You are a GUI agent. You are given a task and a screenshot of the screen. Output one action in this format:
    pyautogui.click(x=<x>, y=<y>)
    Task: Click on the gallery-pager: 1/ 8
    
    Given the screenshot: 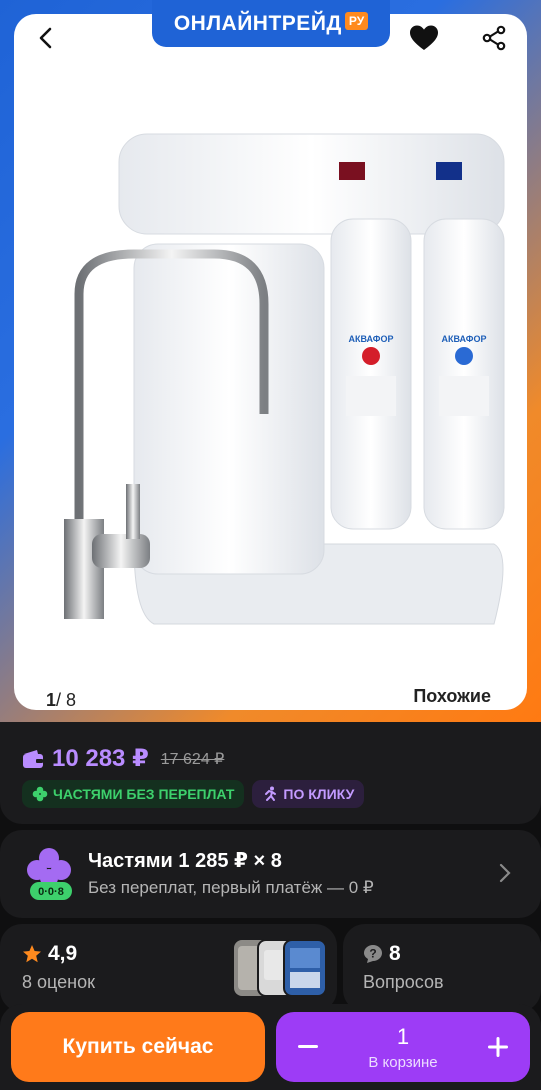 What is the action you would take?
    pyautogui.click(x=61, y=700)
    